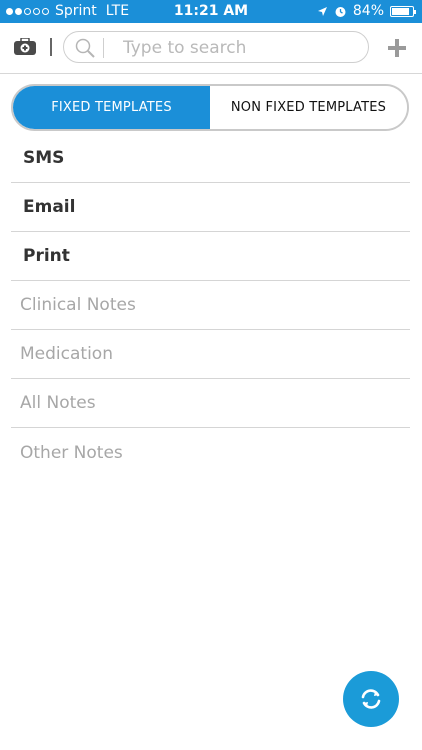  Describe the element at coordinates (25, 46) in the screenshot. I see `medical-briefcase-icon` at that location.